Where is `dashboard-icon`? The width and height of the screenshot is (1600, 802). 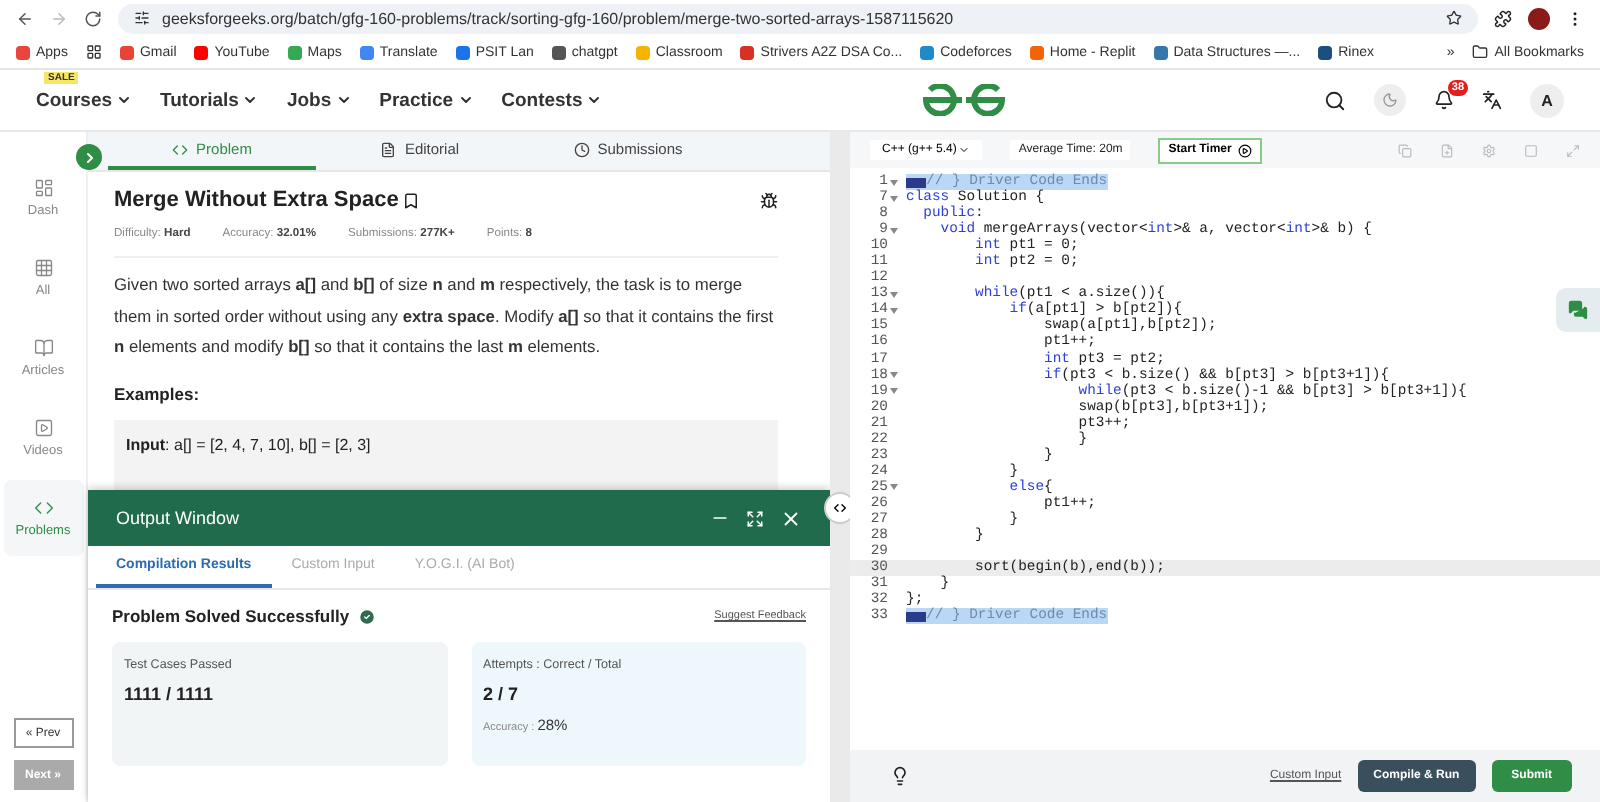 dashboard-icon is located at coordinates (43, 188).